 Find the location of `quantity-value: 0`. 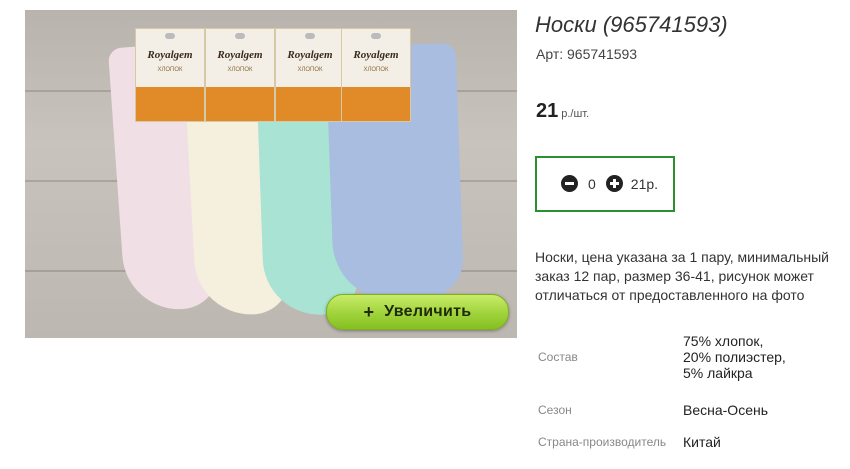

quantity-value: 0 is located at coordinates (592, 184).